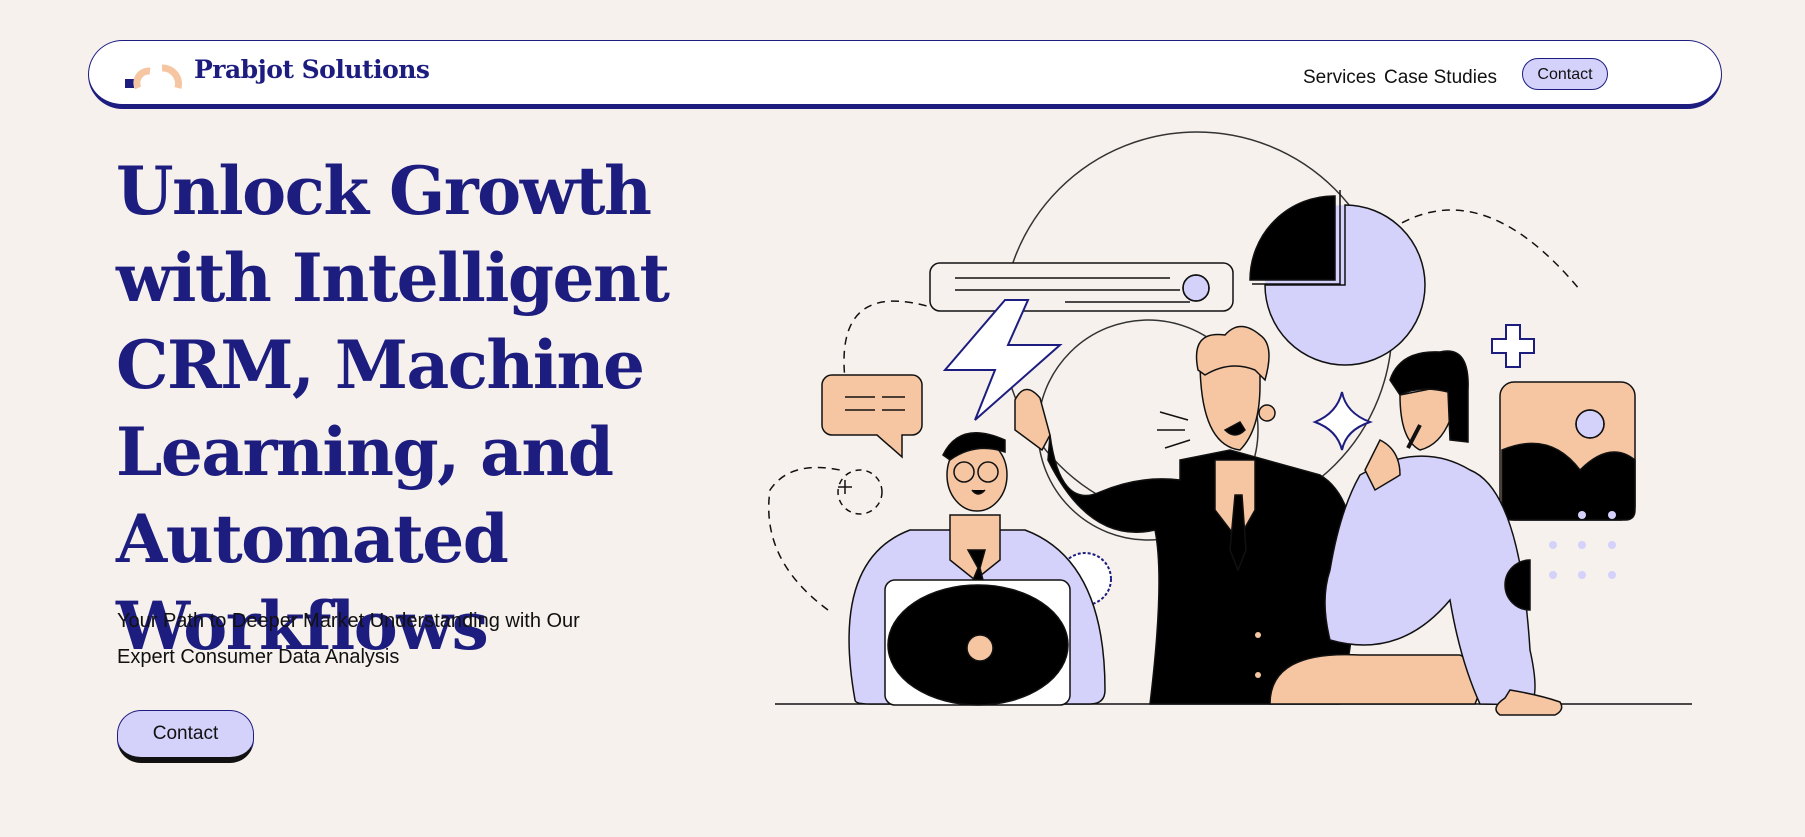 The width and height of the screenshot is (1805, 837). What do you see at coordinates (977, 569) in the screenshot?
I see `person-laptop-illustration` at bounding box center [977, 569].